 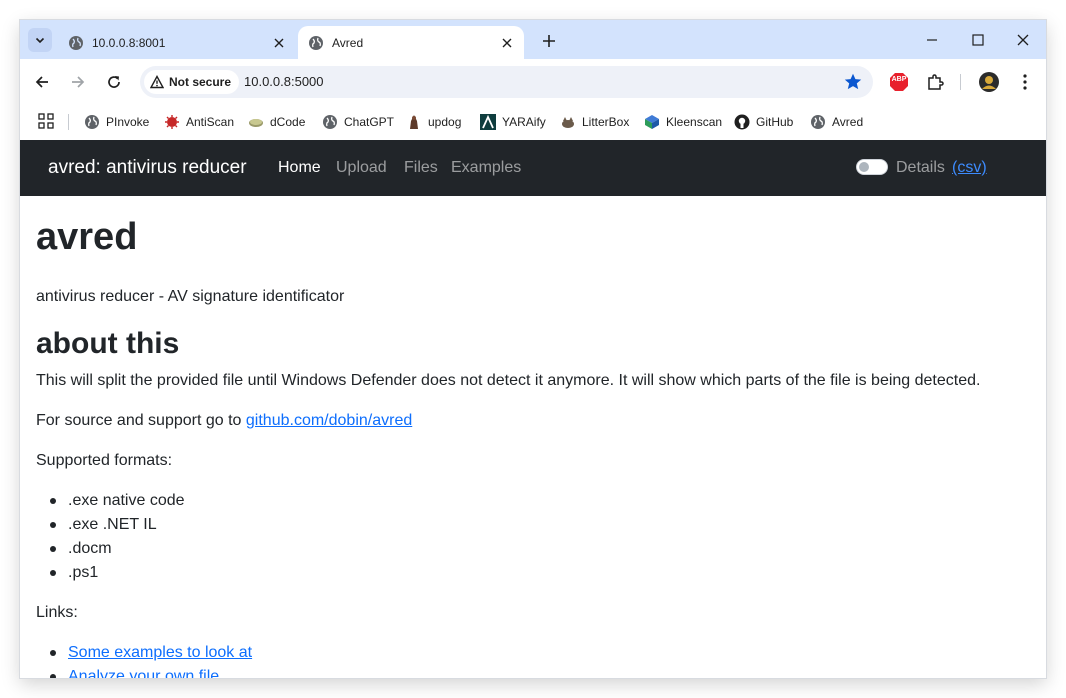 I want to click on reload-button, so click(x=114, y=82).